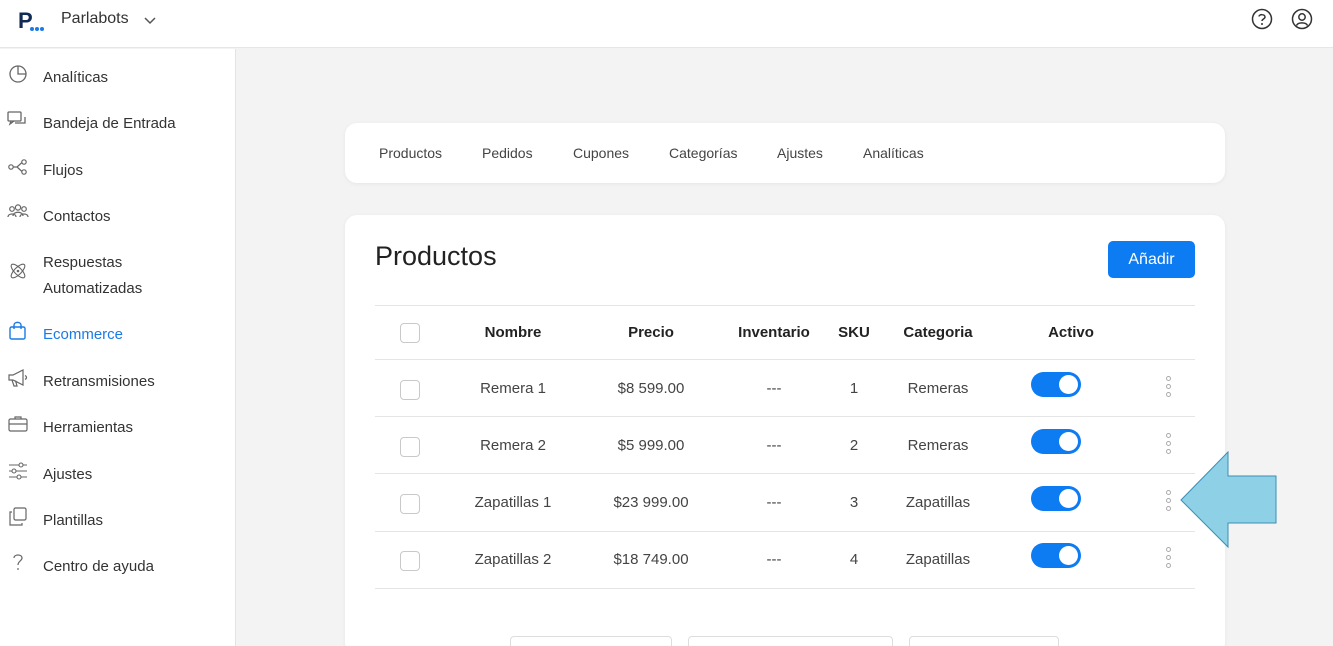 The height and width of the screenshot is (646, 1333). I want to click on top-bar: P Parlabots, so click(666, 24).